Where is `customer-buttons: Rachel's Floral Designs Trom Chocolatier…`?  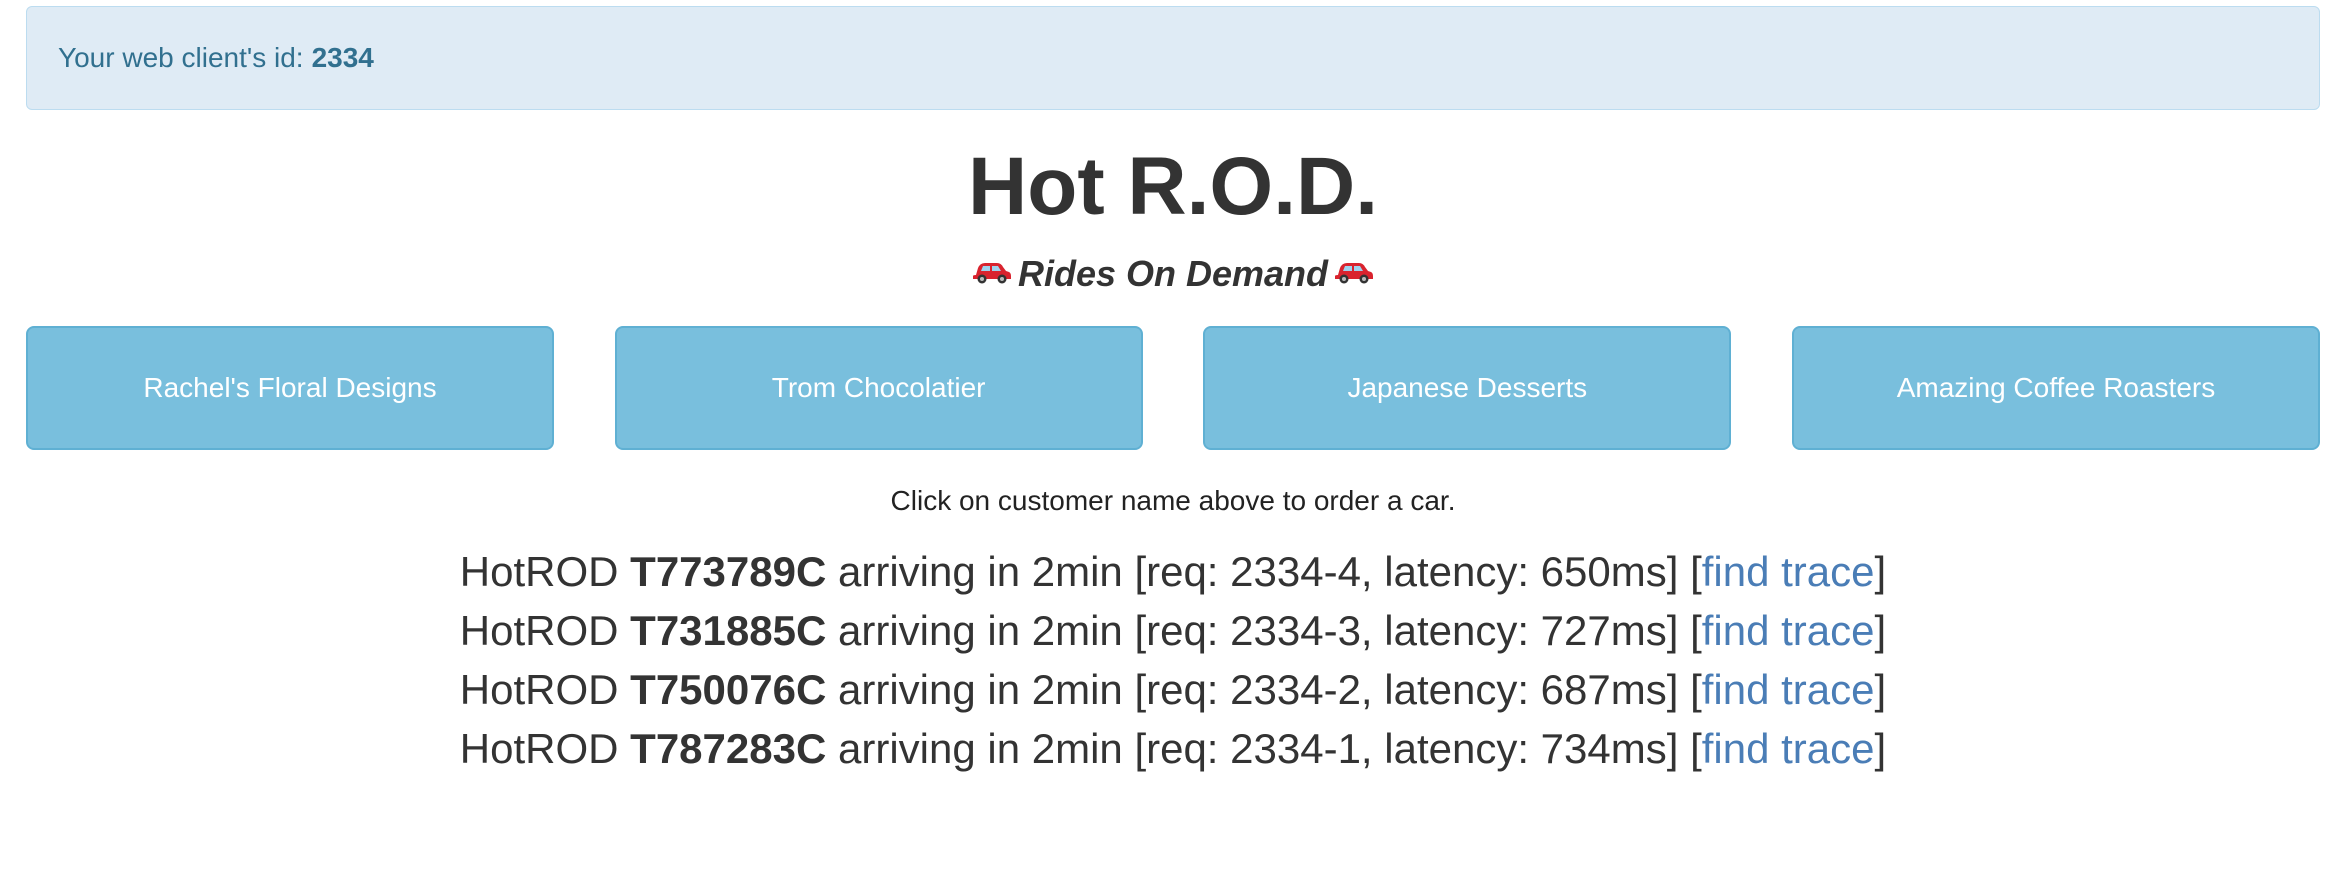
customer-buttons: Rachel's Floral Designs Trom Chocolatier… is located at coordinates (1173, 388).